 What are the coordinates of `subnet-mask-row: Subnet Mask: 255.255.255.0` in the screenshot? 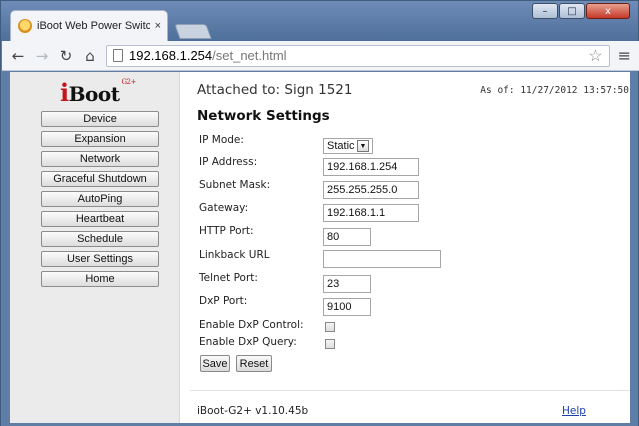 It's located at (349, 189).